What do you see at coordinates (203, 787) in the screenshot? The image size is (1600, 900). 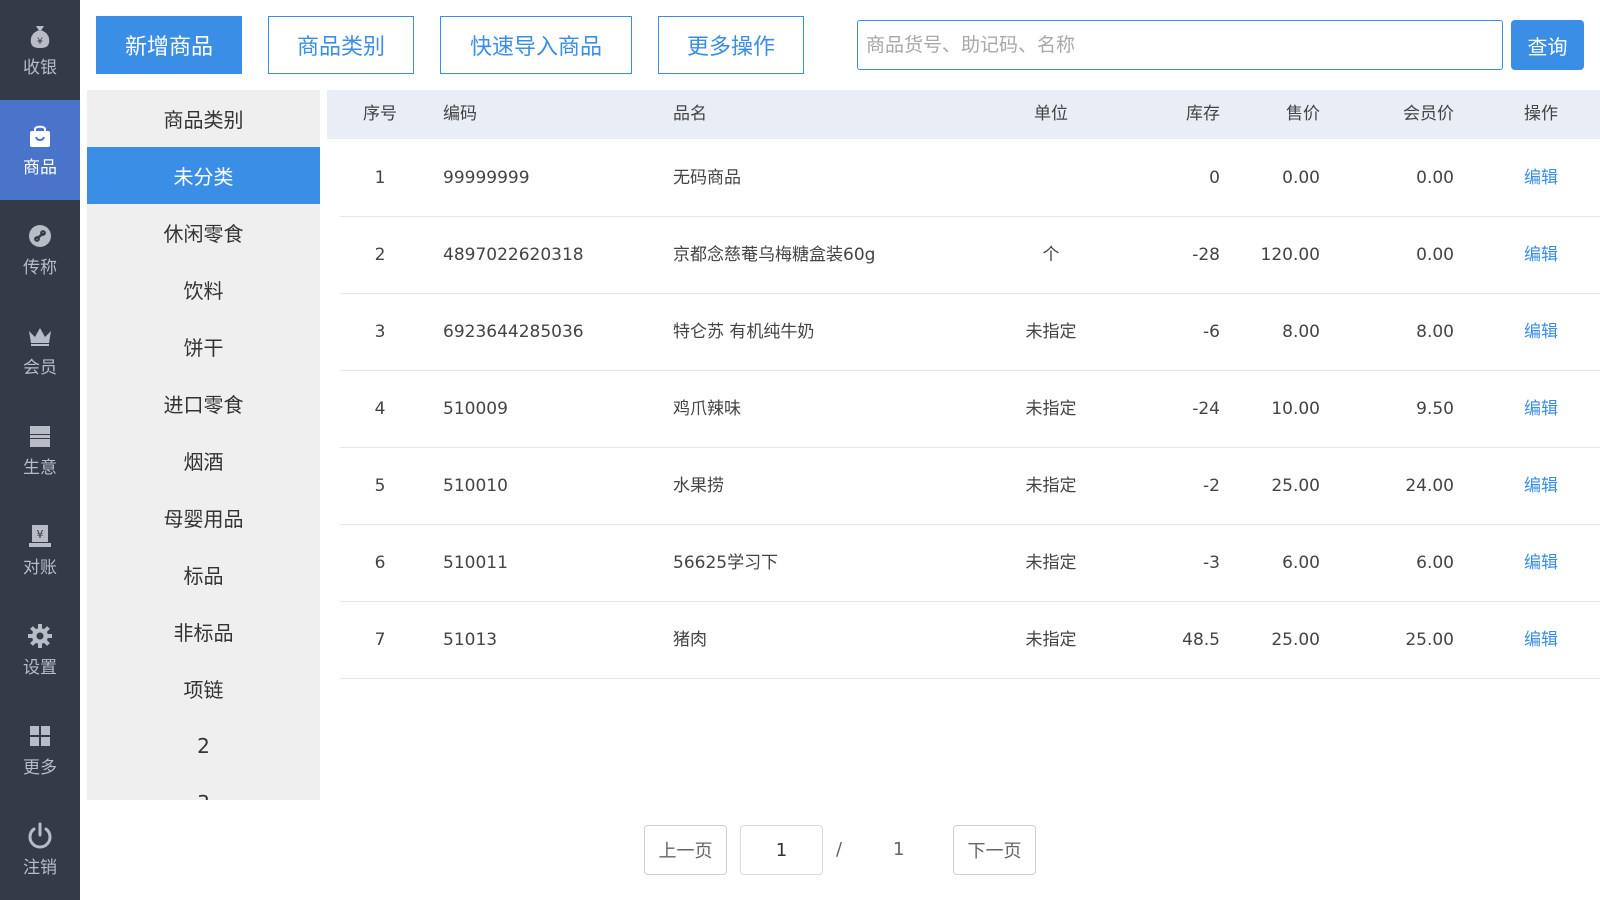 I see `category-item: 3` at bounding box center [203, 787].